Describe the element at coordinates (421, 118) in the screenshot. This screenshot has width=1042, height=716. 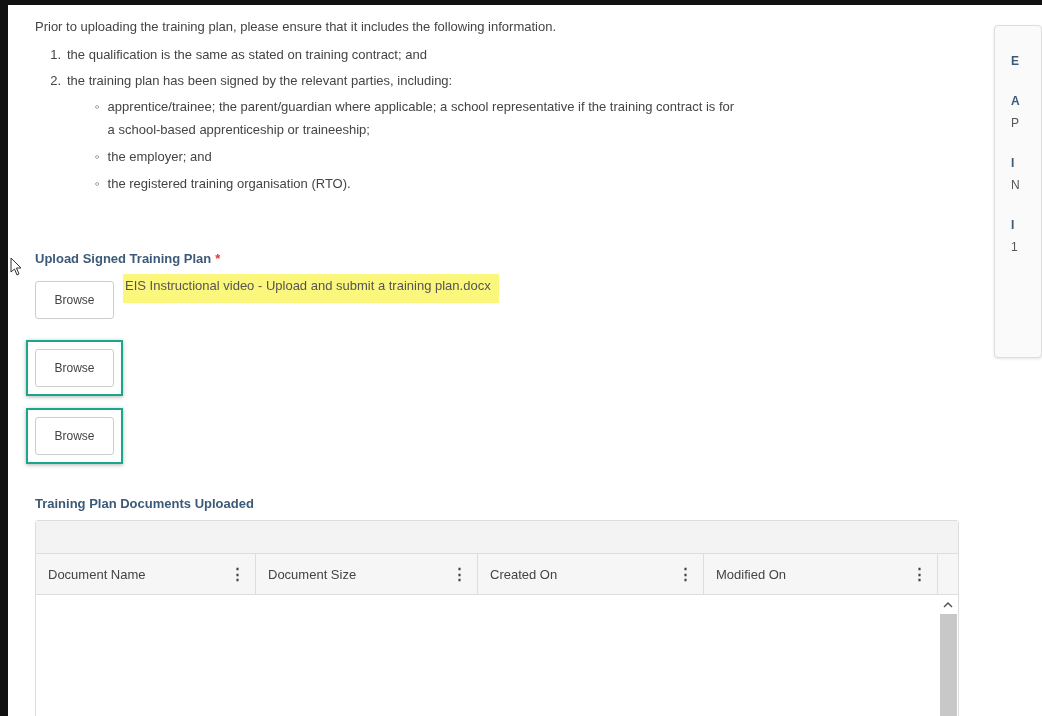
I see `requirement-text: apprentice/trainee; the parent/guardian where applicable; a school representative if the training contract is for a school-based apprenticeship or traineeship;` at that location.